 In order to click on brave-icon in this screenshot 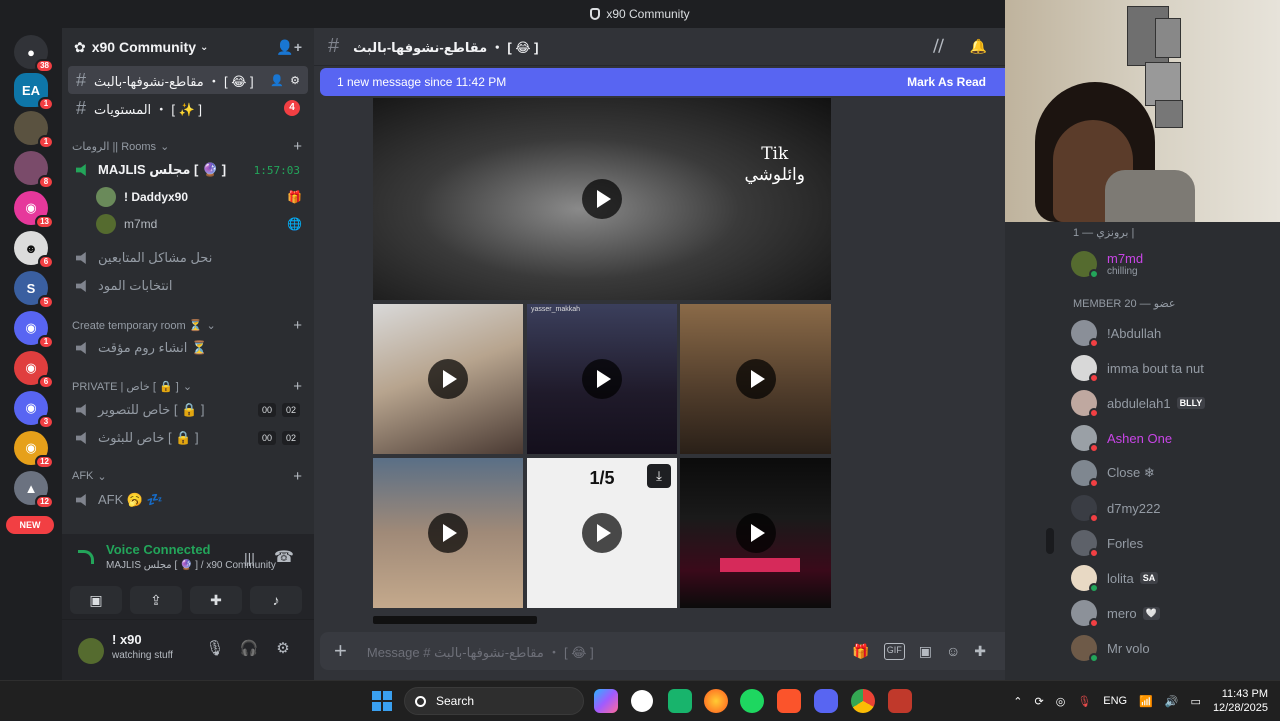, I will do `click(789, 701)`.